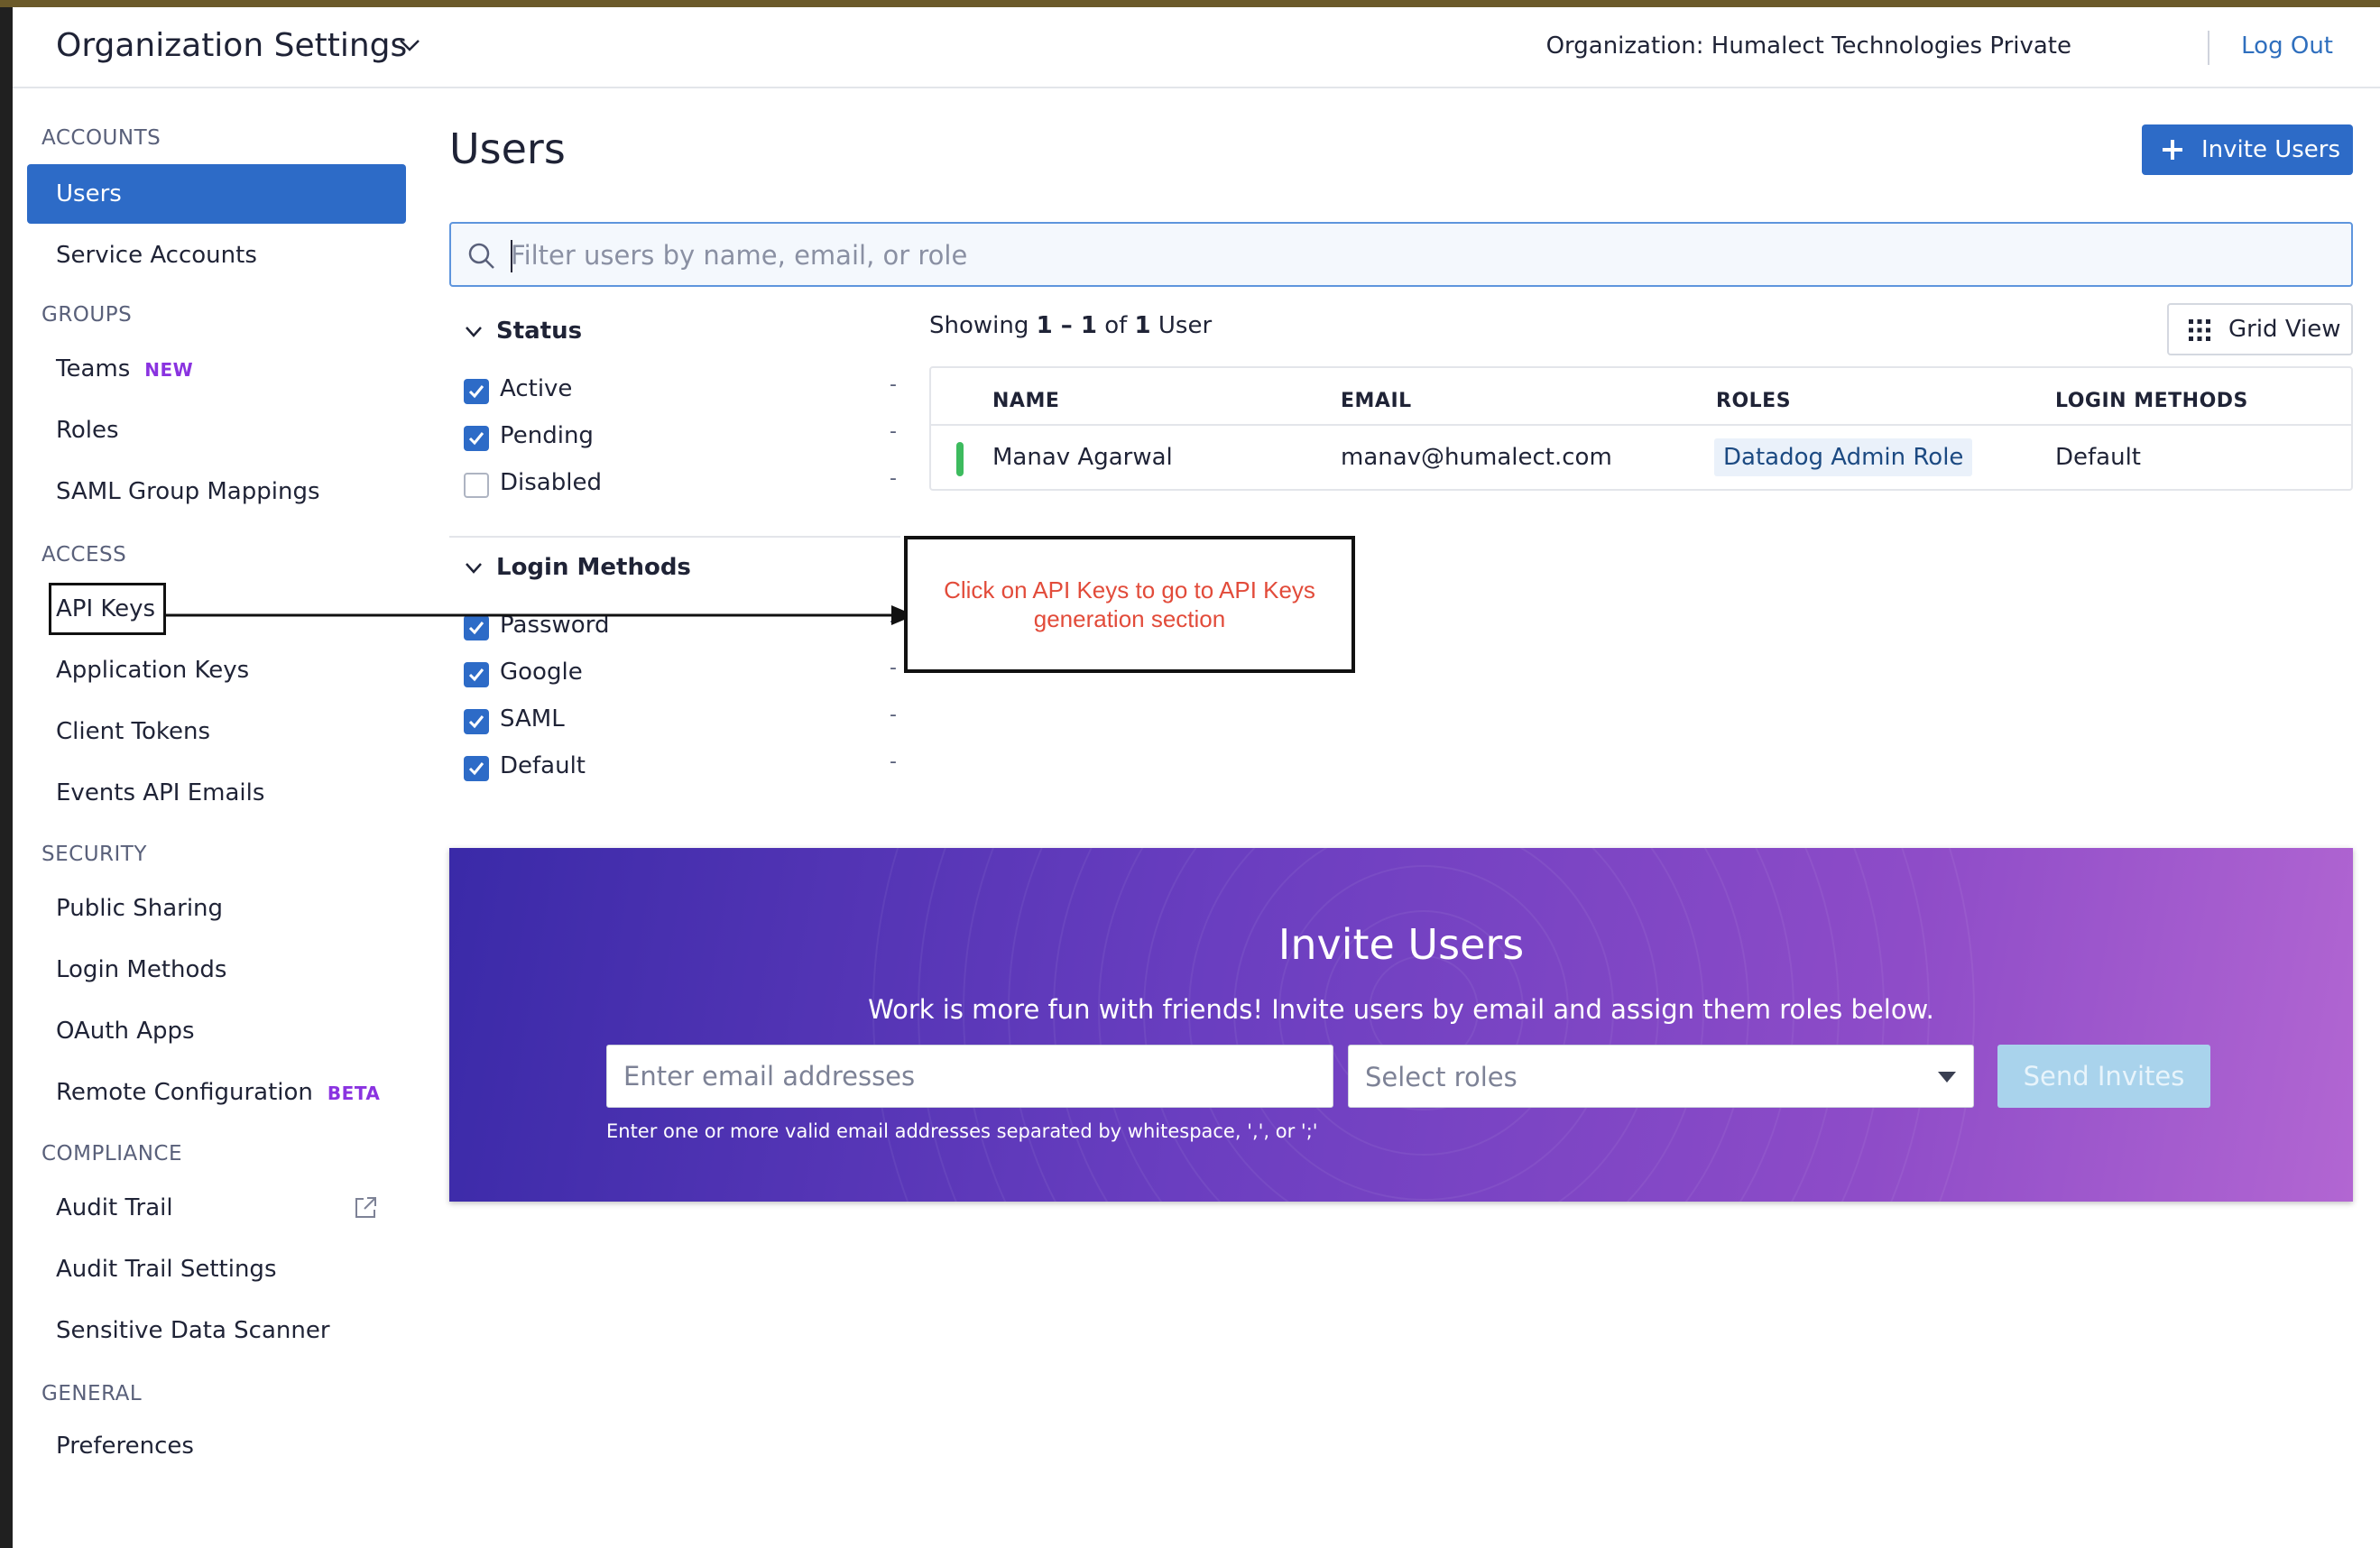 This screenshot has width=2380, height=1548. I want to click on sidebar-section-compliance: COMPLIANCE, so click(112, 1154).